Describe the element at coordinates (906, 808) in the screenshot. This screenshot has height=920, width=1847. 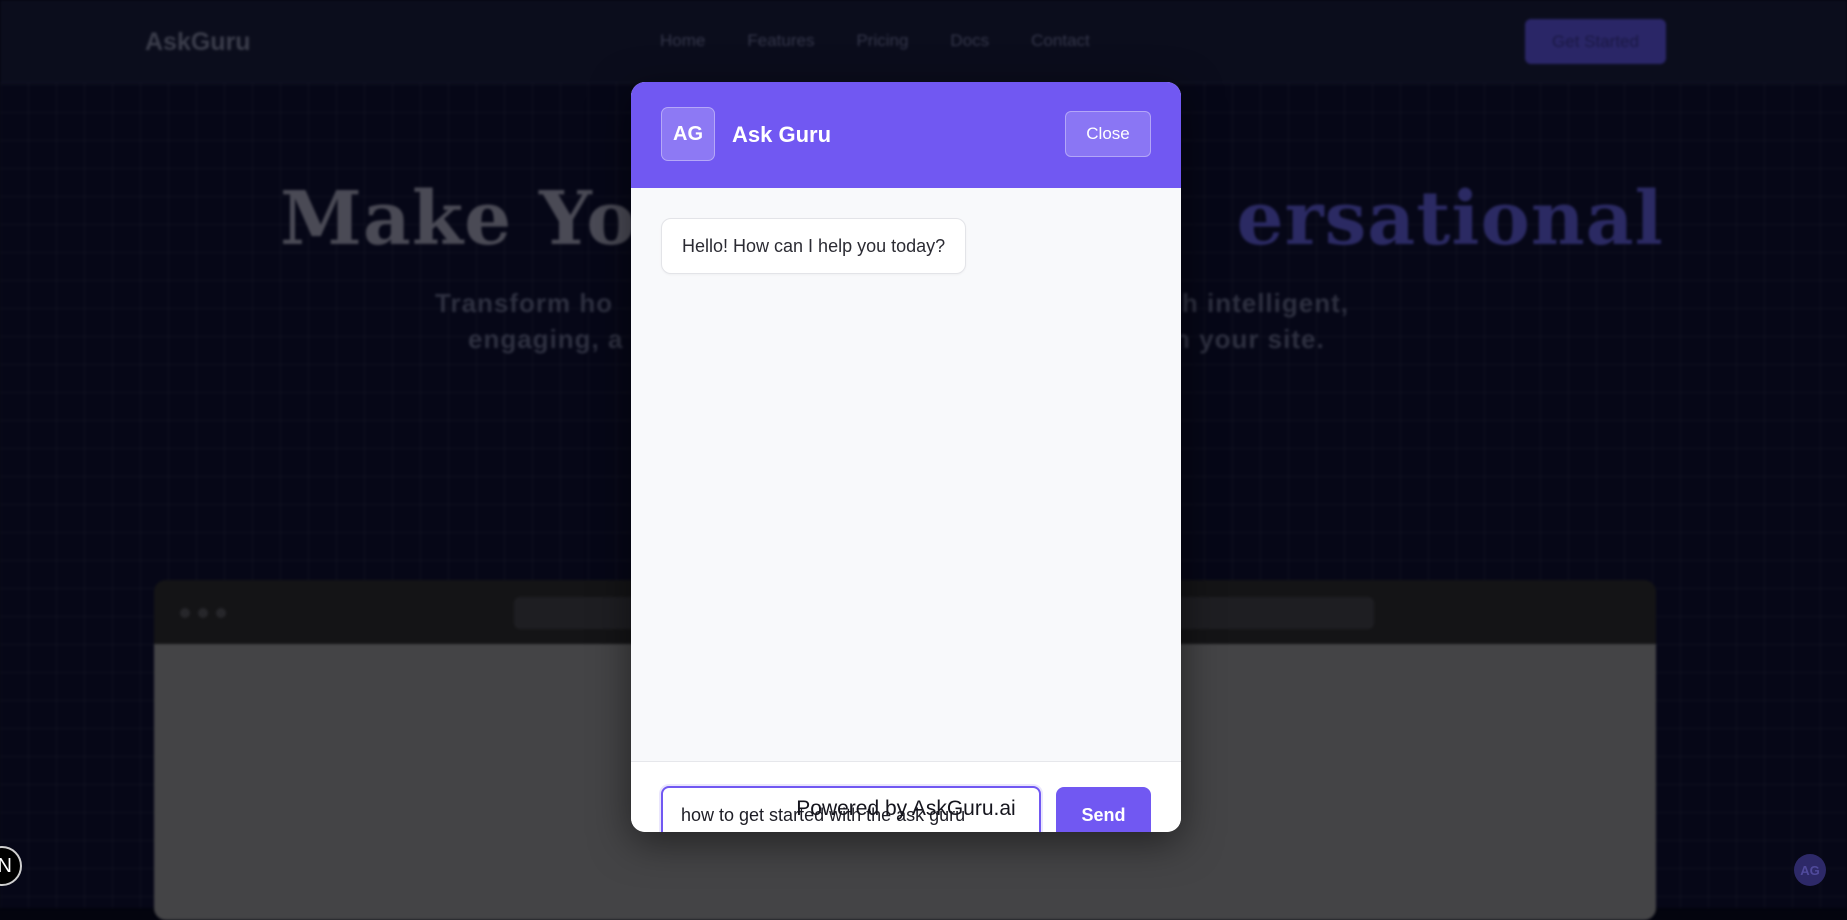
I see `powered-by-footer: Powered by AskGuru.ai` at that location.